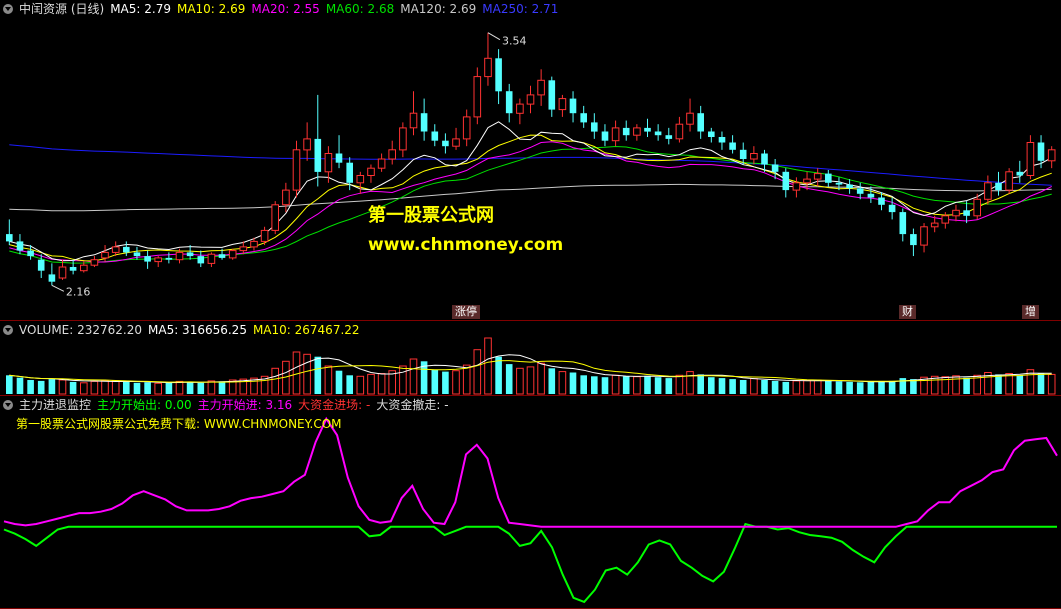 The image size is (1061, 609). What do you see at coordinates (530, 563) in the screenshot?
I see `indicator-green-line` at bounding box center [530, 563].